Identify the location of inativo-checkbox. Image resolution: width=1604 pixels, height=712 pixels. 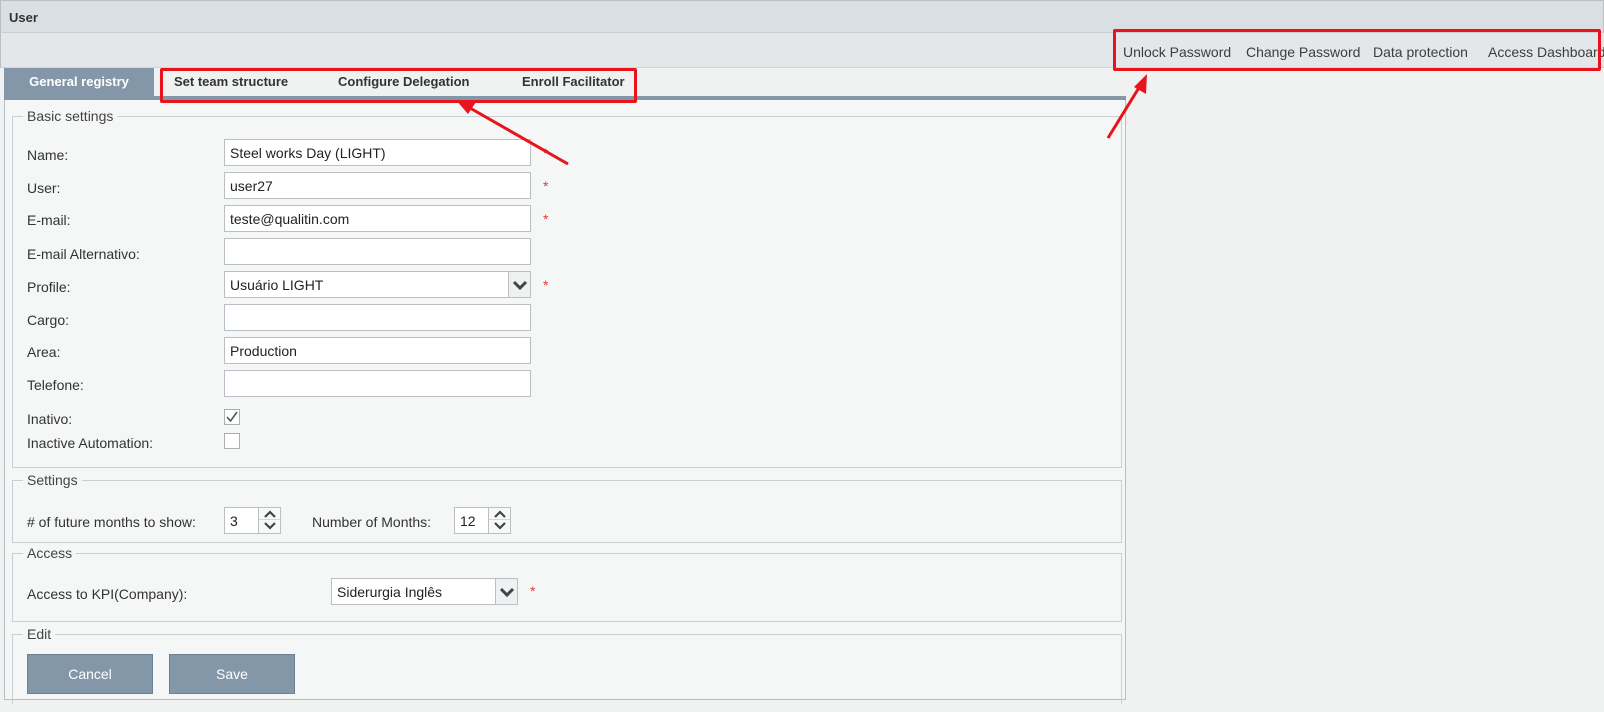
(232, 417).